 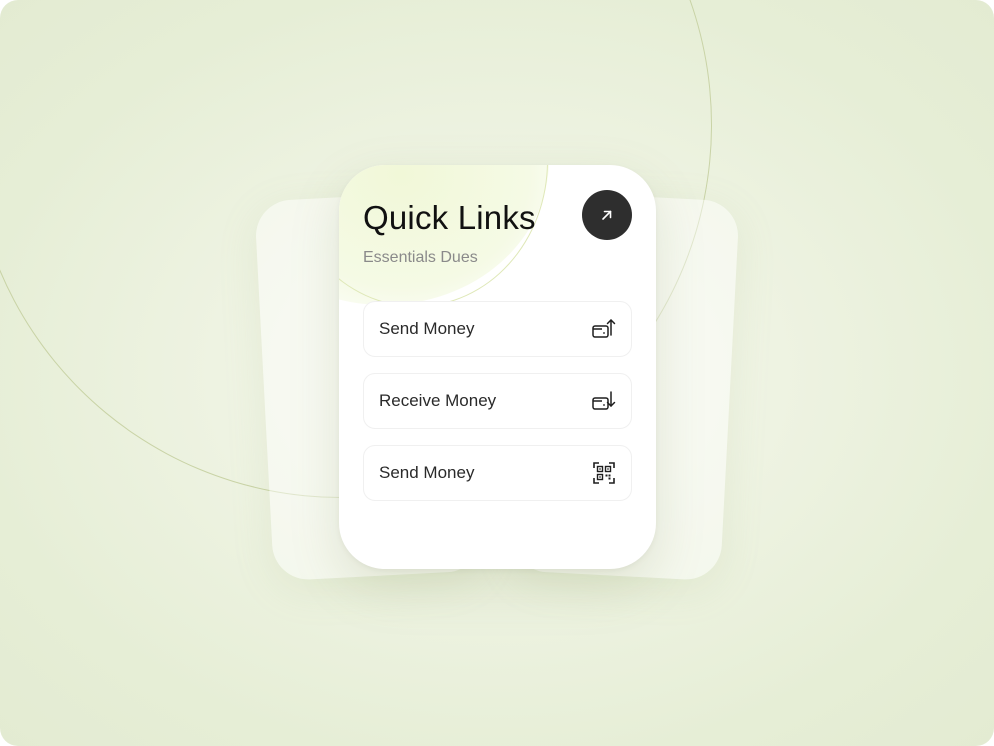 What do you see at coordinates (497, 329) in the screenshot?
I see `link-send-money: Send Money` at bounding box center [497, 329].